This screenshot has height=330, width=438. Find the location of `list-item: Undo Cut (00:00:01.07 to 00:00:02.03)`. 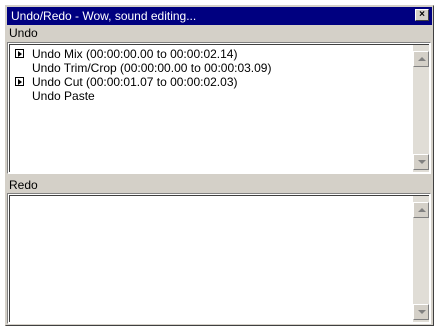

list-item: Undo Cut (00:00:01.07 to 00:00:02.03) is located at coordinates (210, 82).